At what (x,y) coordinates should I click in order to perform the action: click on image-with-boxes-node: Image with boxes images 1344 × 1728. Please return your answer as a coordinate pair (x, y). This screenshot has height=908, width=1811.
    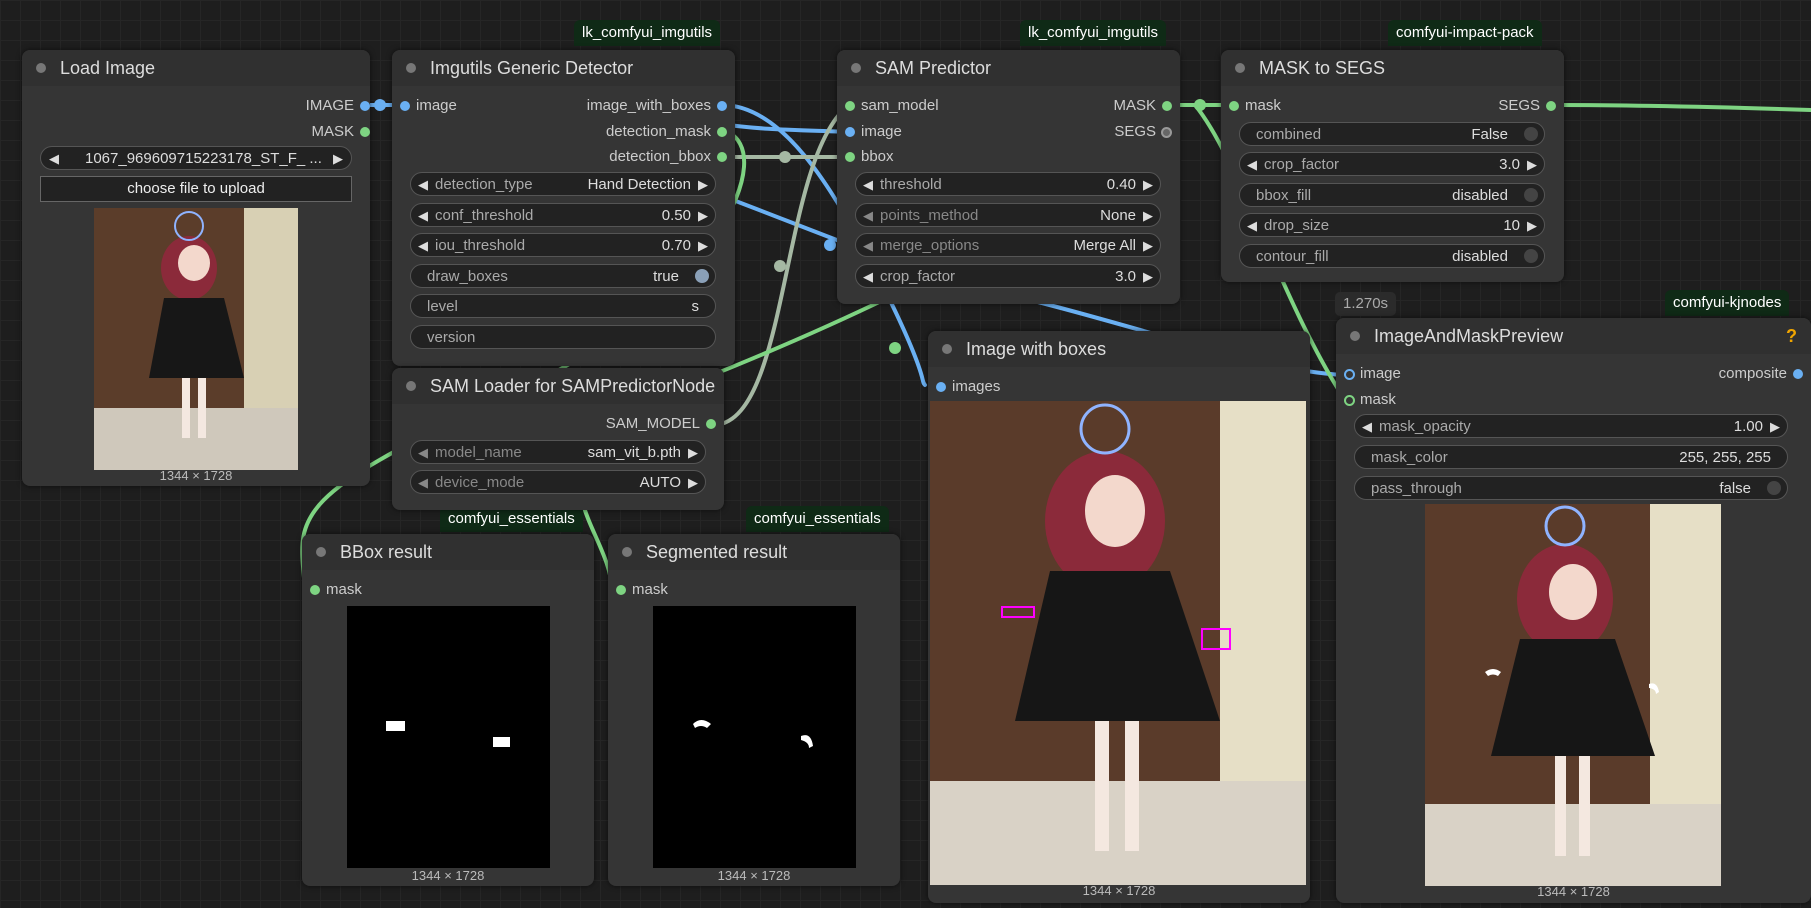
    Looking at the image, I should click on (1119, 617).